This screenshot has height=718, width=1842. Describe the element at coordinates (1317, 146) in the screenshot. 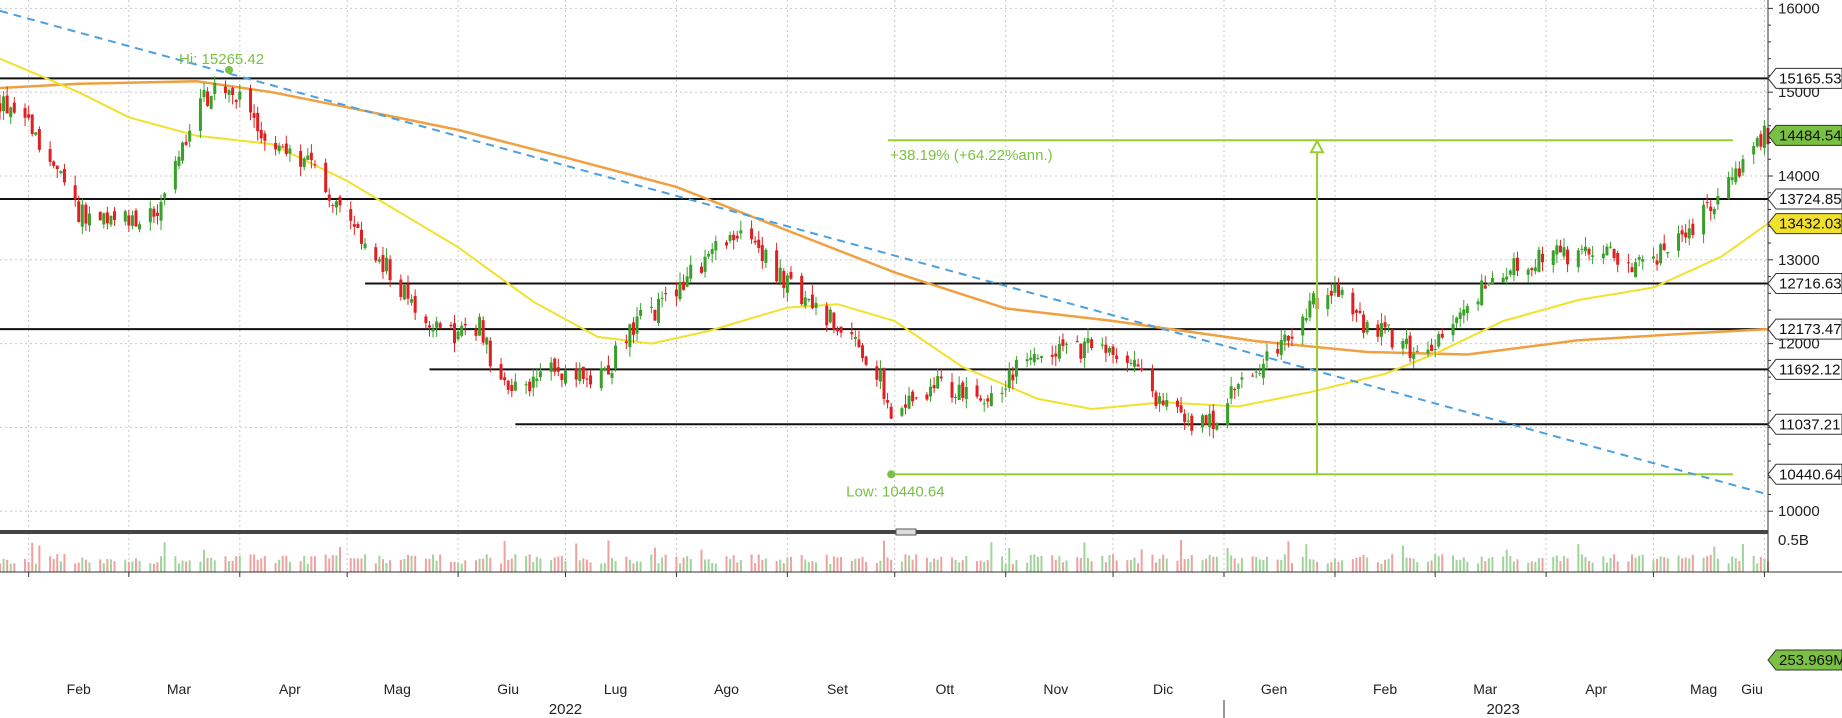

I see `measurement-arrow` at that location.